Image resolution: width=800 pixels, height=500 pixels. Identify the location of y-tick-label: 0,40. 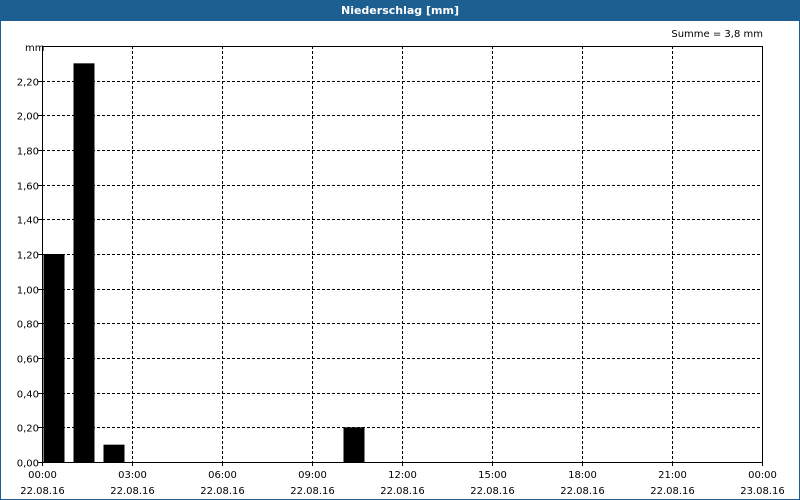
(28, 395).